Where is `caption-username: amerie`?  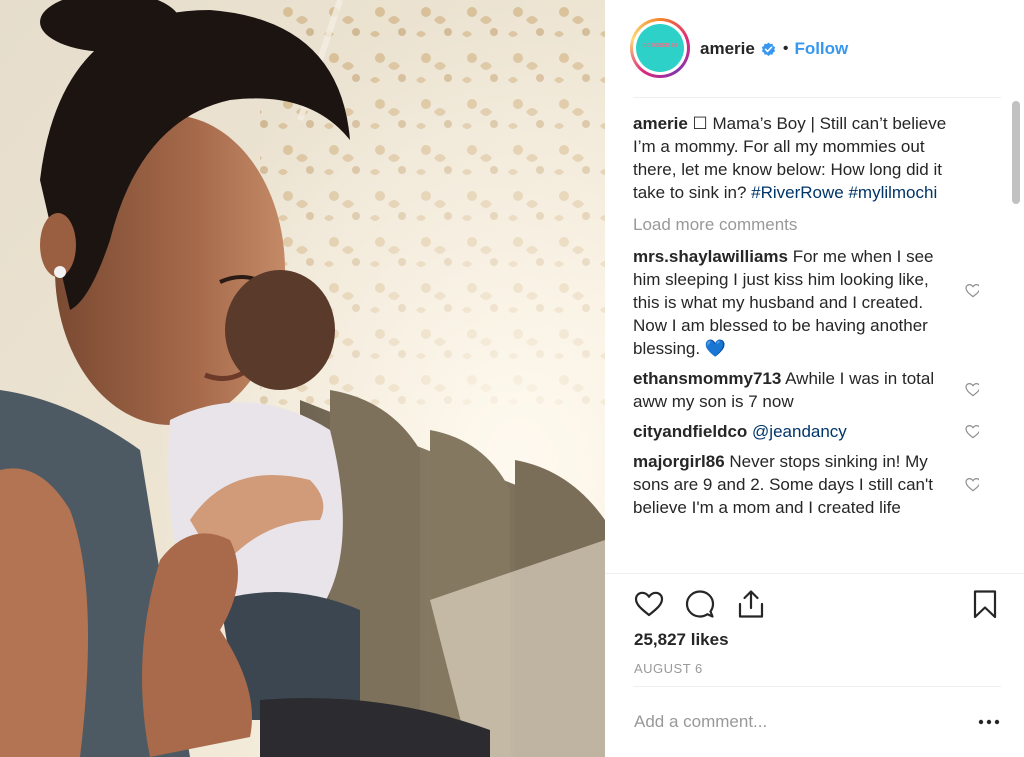
caption-username: amerie is located at coordinates (660, 123).